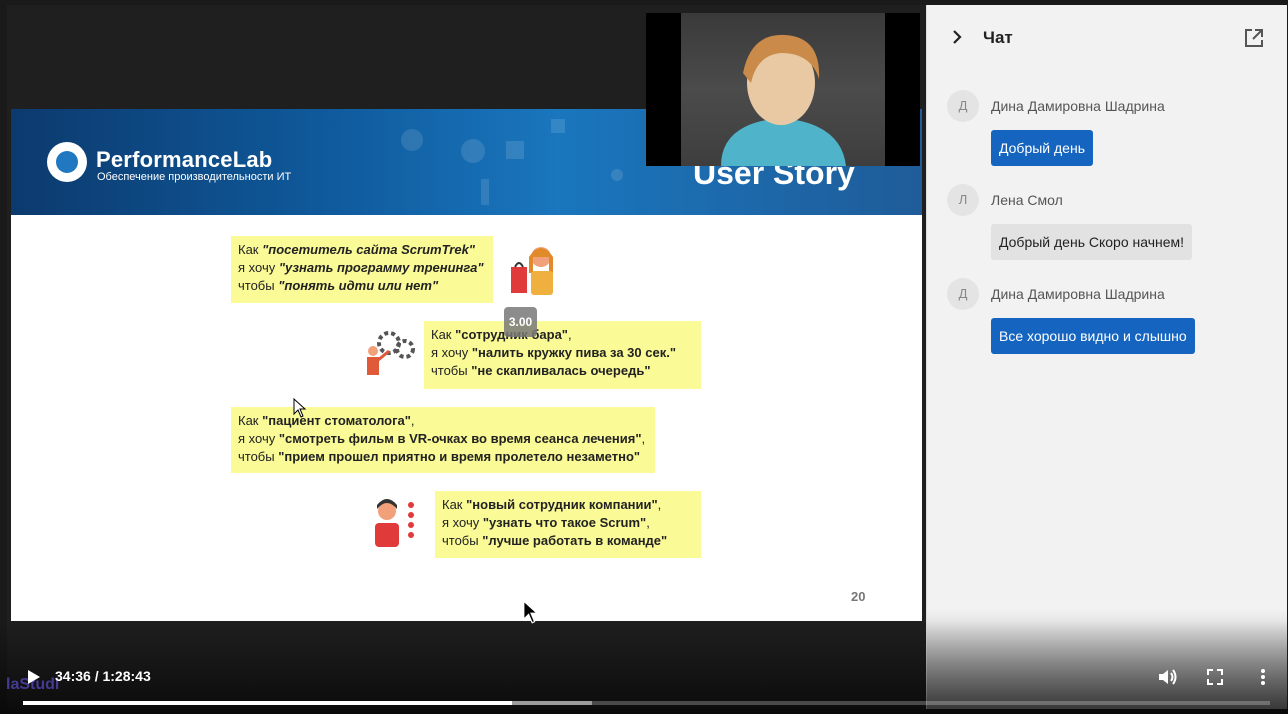  I want to click on more-vertical-icon, so click(1263, 677).